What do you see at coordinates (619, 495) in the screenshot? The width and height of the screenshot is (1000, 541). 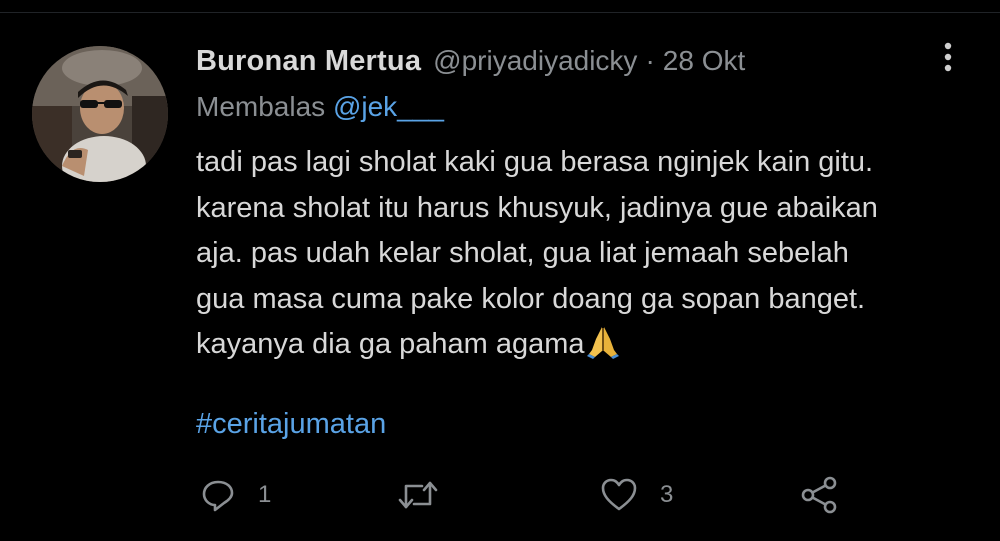 I see `heart-icon` at bounding box center [619, 495].